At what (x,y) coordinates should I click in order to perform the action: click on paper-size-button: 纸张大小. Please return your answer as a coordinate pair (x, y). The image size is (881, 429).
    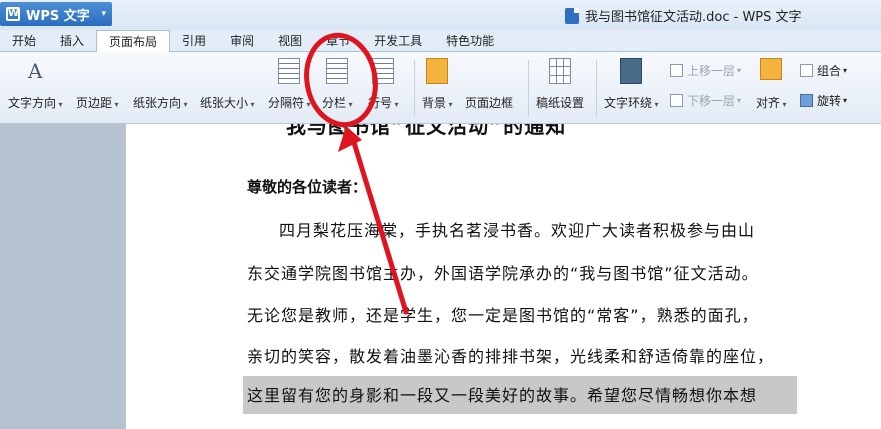
    Looking at the image, I should click on (282, 133).